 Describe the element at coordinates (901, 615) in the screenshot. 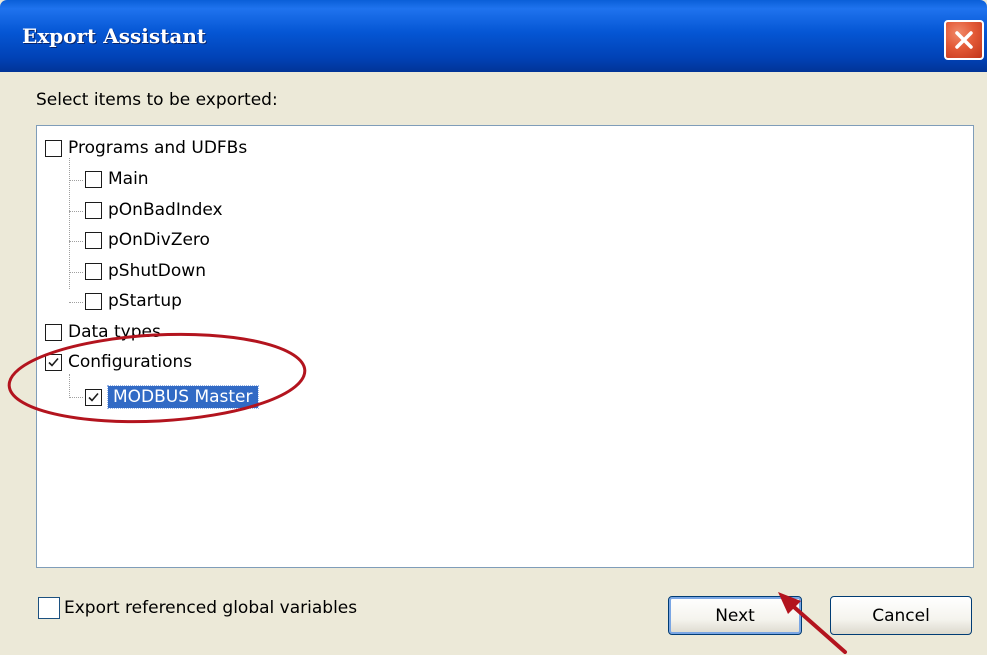

I see `cancel-button: Cancel` at that location.